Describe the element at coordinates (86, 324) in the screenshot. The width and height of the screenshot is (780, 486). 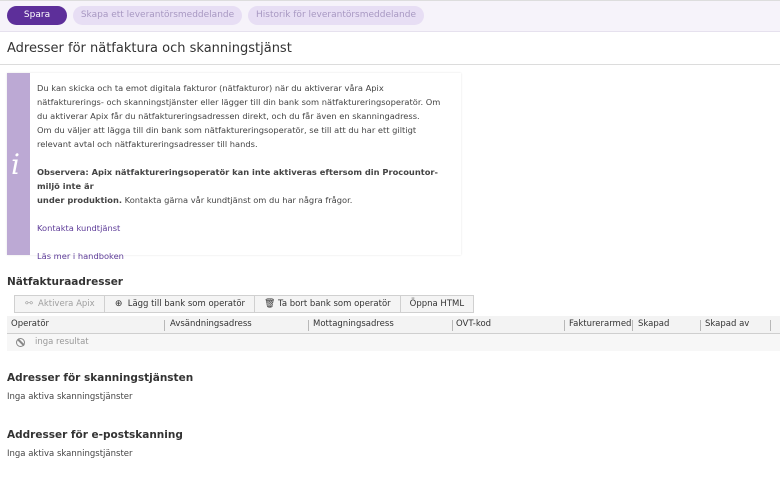
I see `column-header-operator: Operatör` at that location.